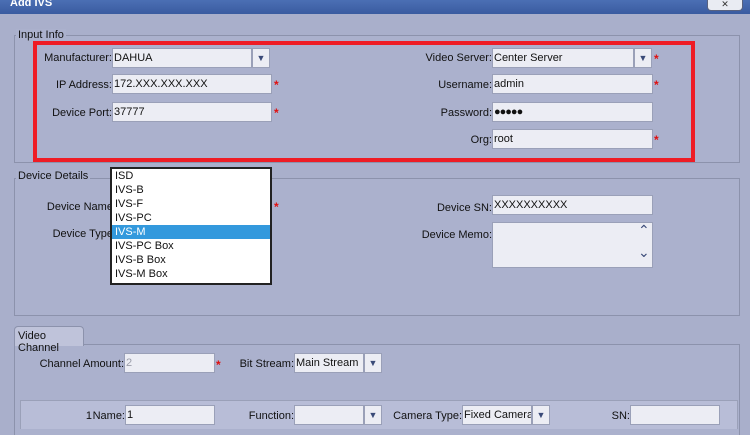 The image size is (750, 435). Describe the element at coordinates (464, 208) in the screenshot. I see `device-sn-label: Device SN:` at that location.